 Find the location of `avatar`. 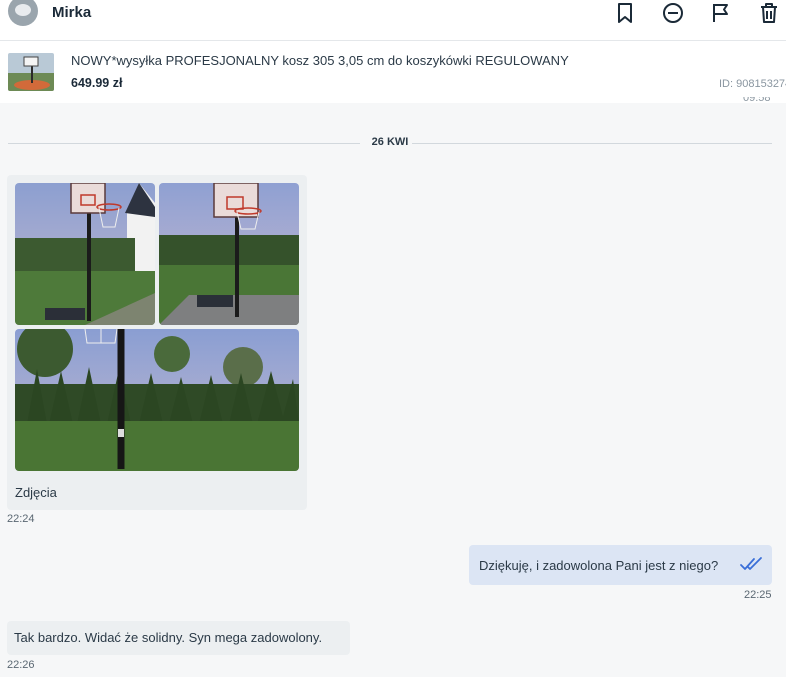

avatar is located at coordinates (23, 13).